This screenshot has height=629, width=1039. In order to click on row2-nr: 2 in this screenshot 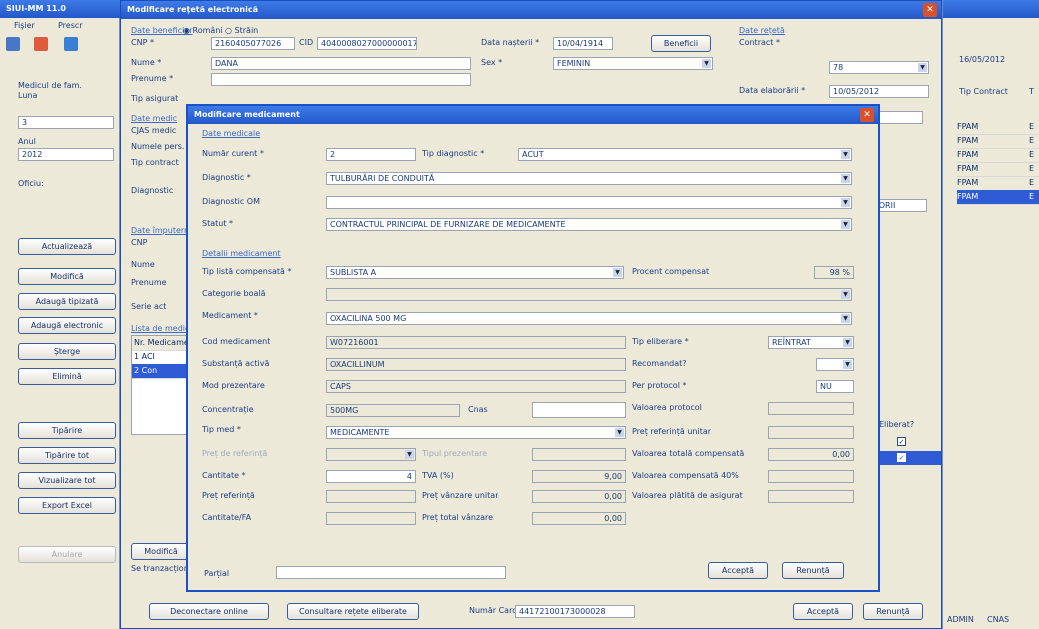, I will do `click(137, 370)`.